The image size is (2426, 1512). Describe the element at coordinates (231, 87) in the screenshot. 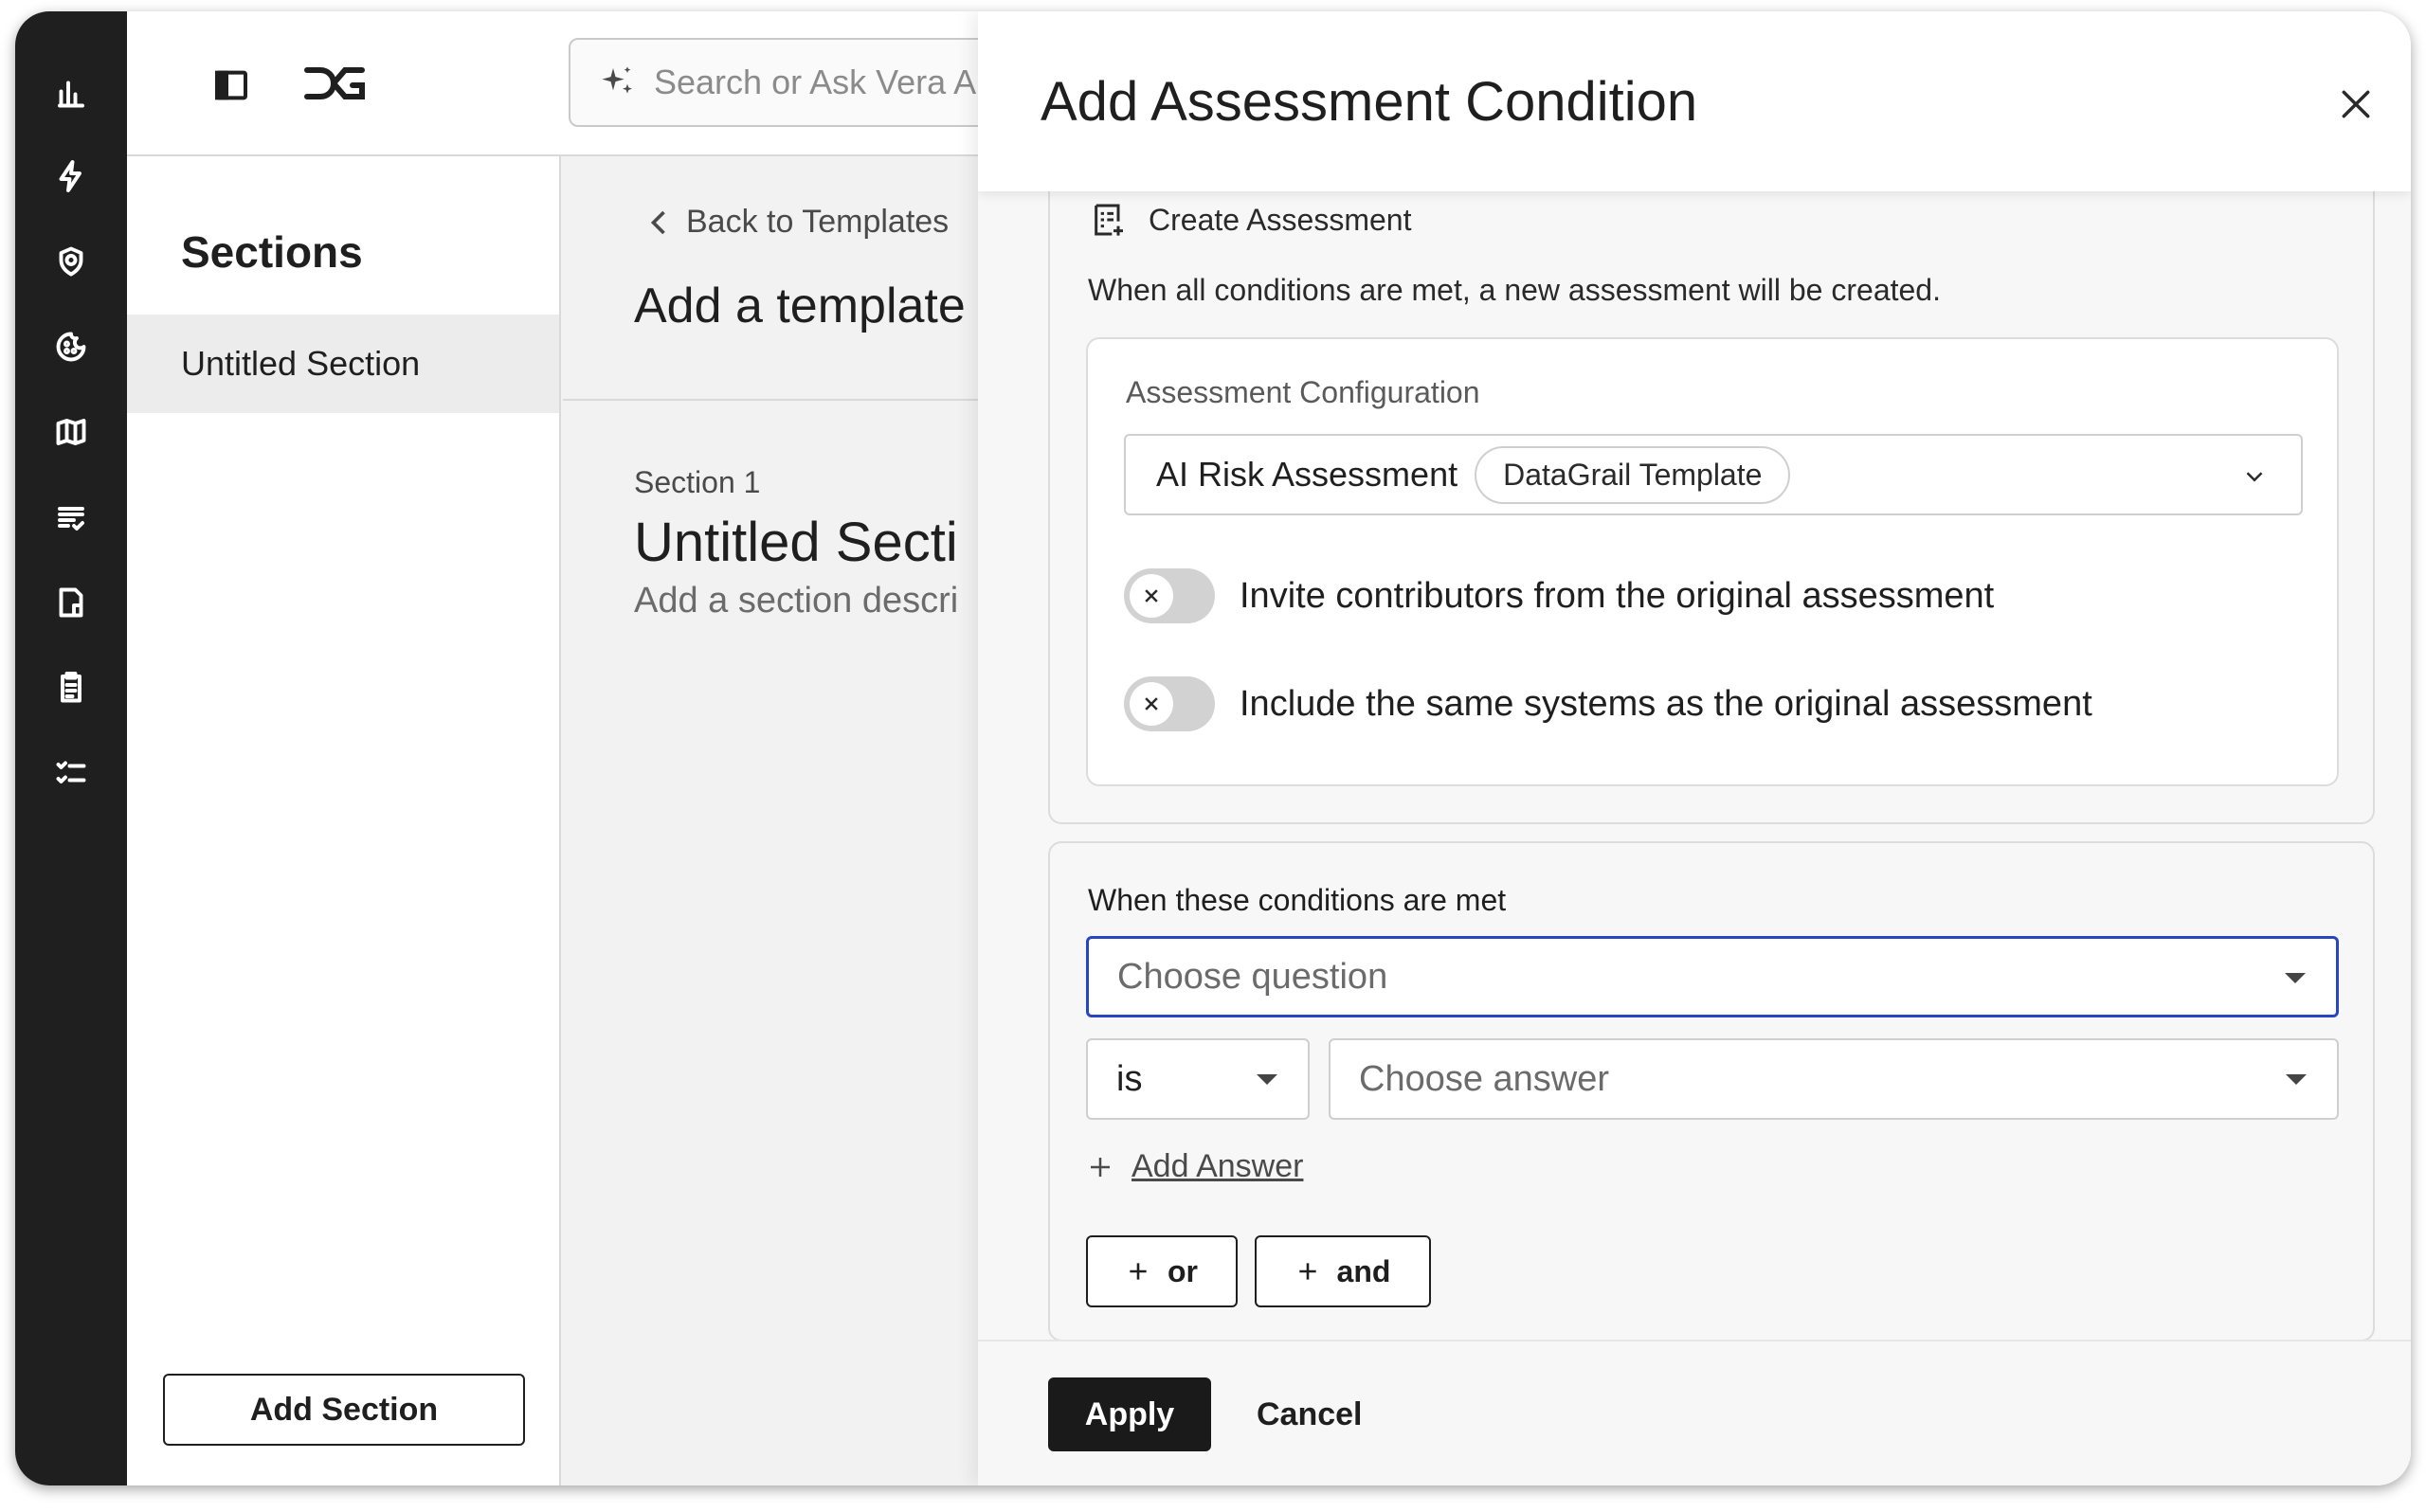

I see `sidebar-toggle-icon` at that location.